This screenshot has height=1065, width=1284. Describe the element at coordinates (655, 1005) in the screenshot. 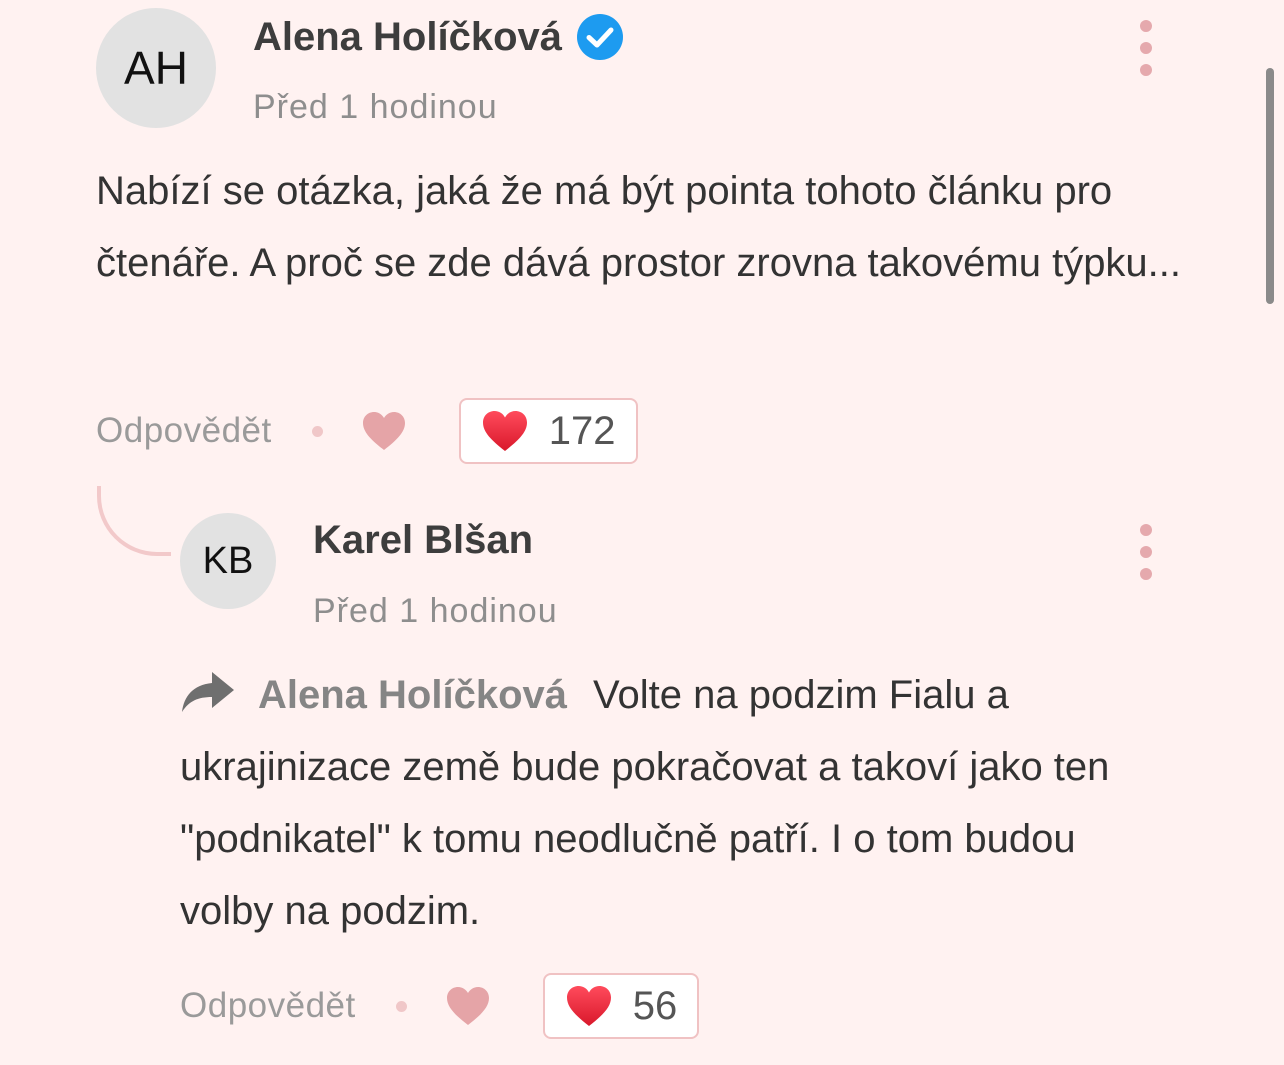

I see `like-count: 56` at that location.